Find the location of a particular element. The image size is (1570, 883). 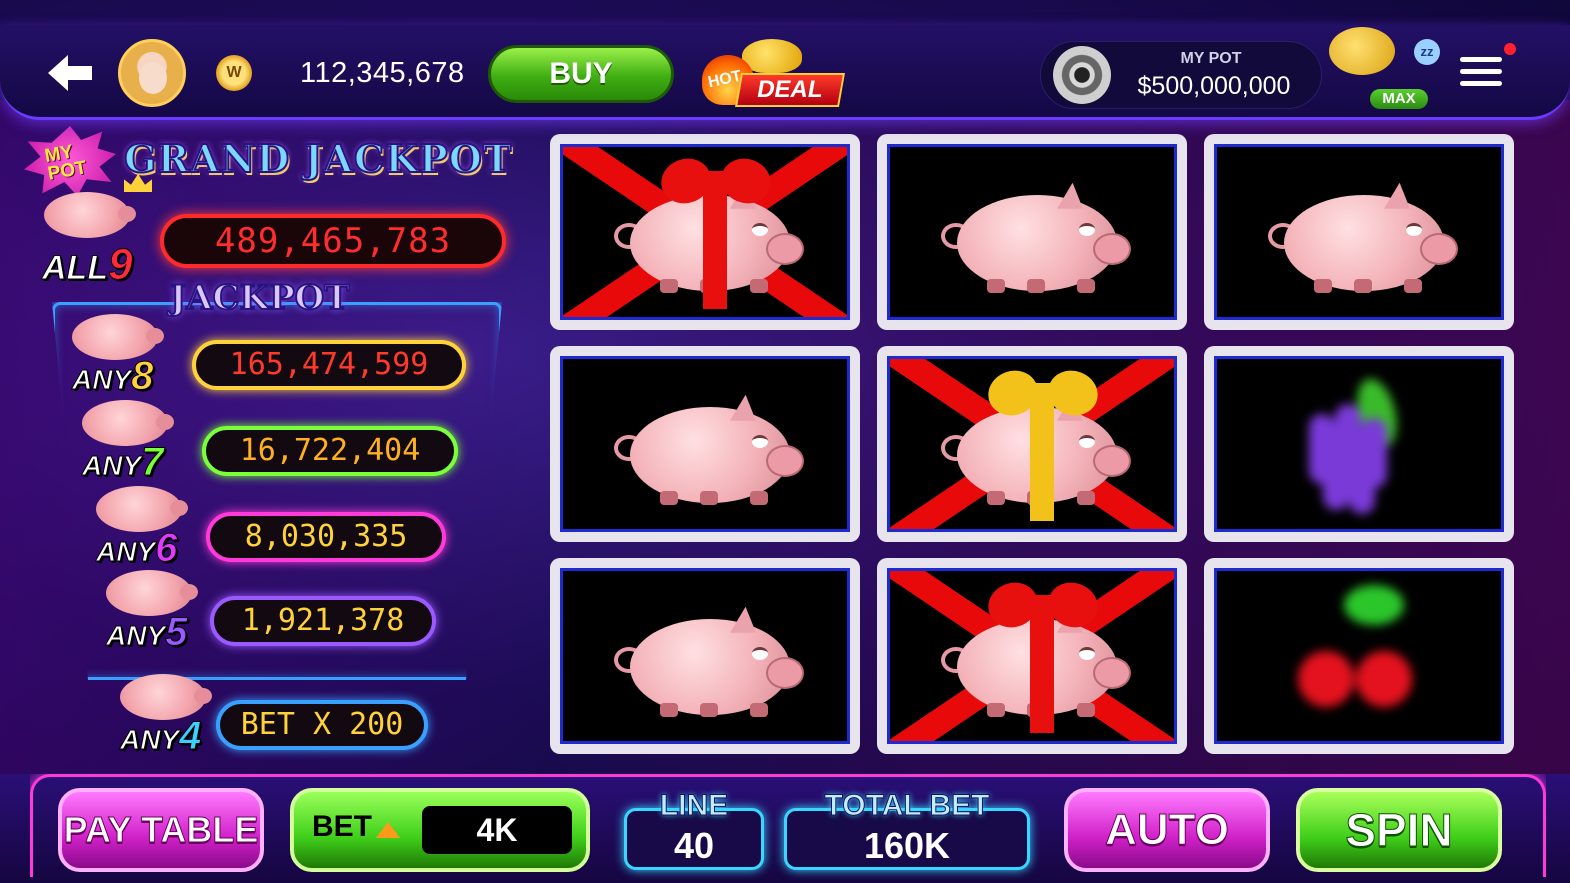

tier-value: 165,474,599 is located at coordinates (329, 365).